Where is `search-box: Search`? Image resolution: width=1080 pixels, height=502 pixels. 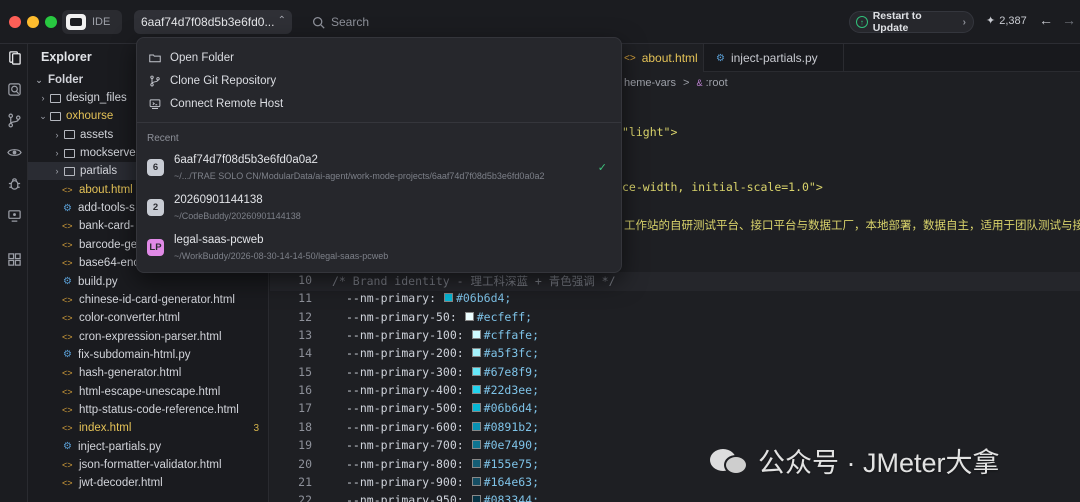 search-box: Search is located at coordinates (404, 22).